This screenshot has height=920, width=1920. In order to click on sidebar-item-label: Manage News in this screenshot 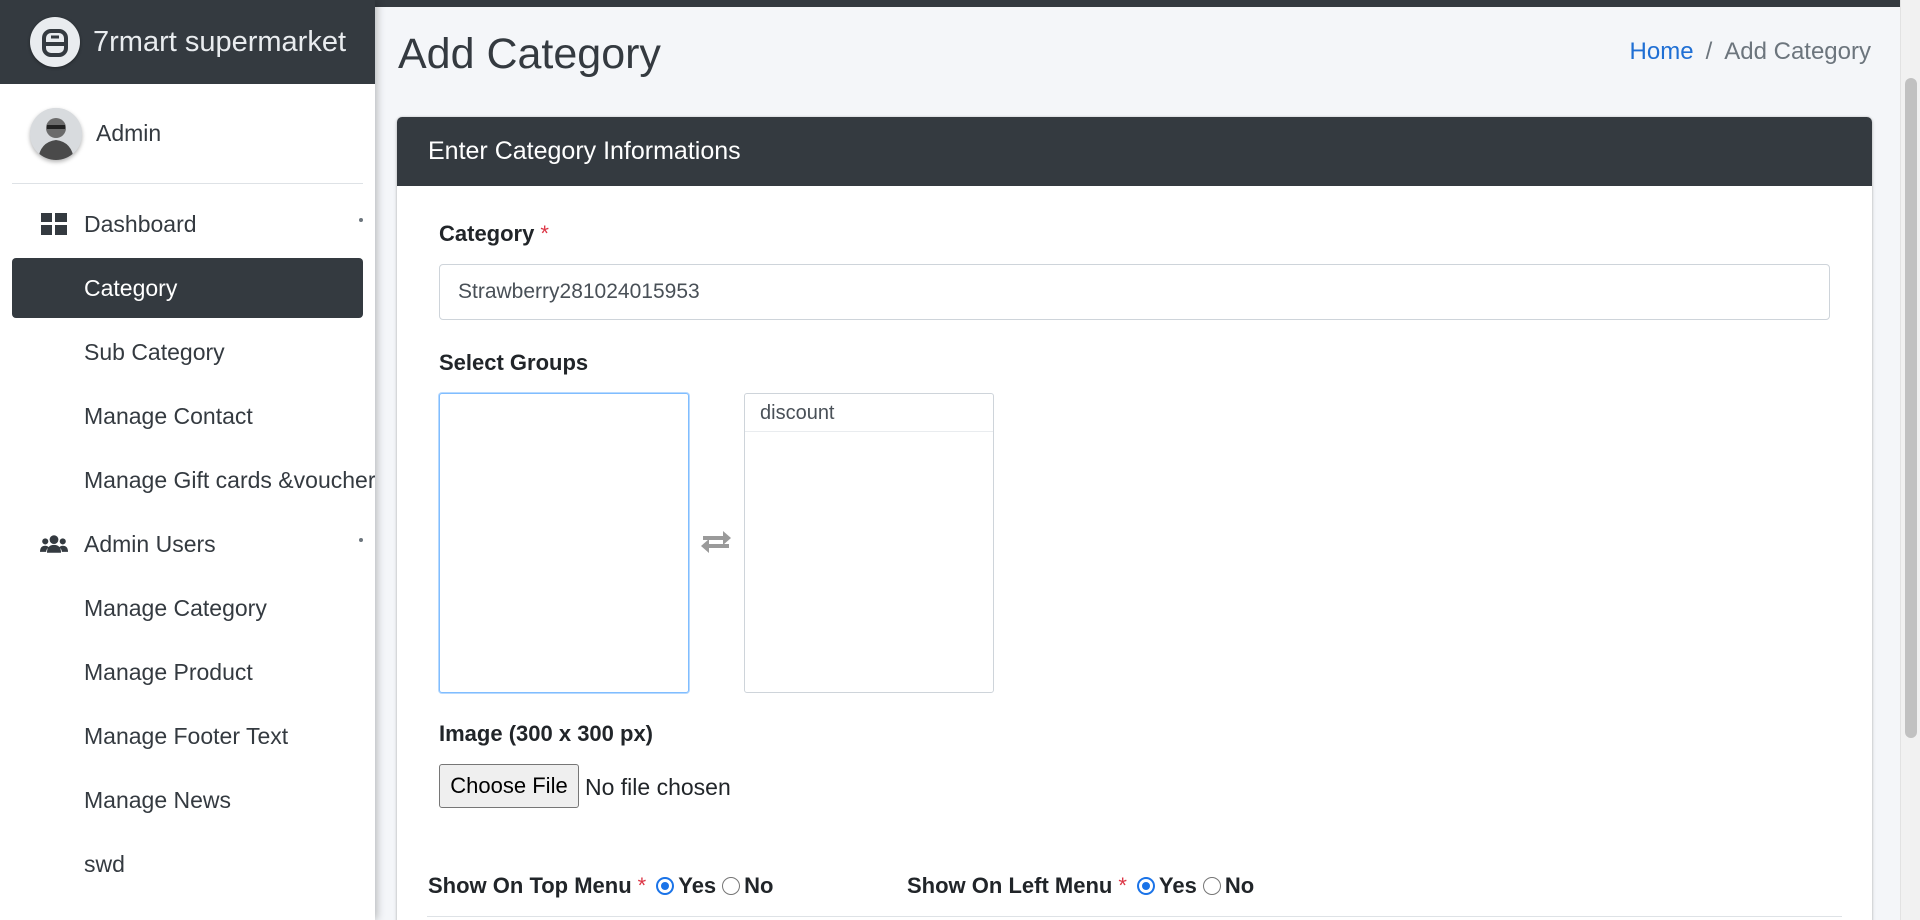, I will do `click(158, 799)`.